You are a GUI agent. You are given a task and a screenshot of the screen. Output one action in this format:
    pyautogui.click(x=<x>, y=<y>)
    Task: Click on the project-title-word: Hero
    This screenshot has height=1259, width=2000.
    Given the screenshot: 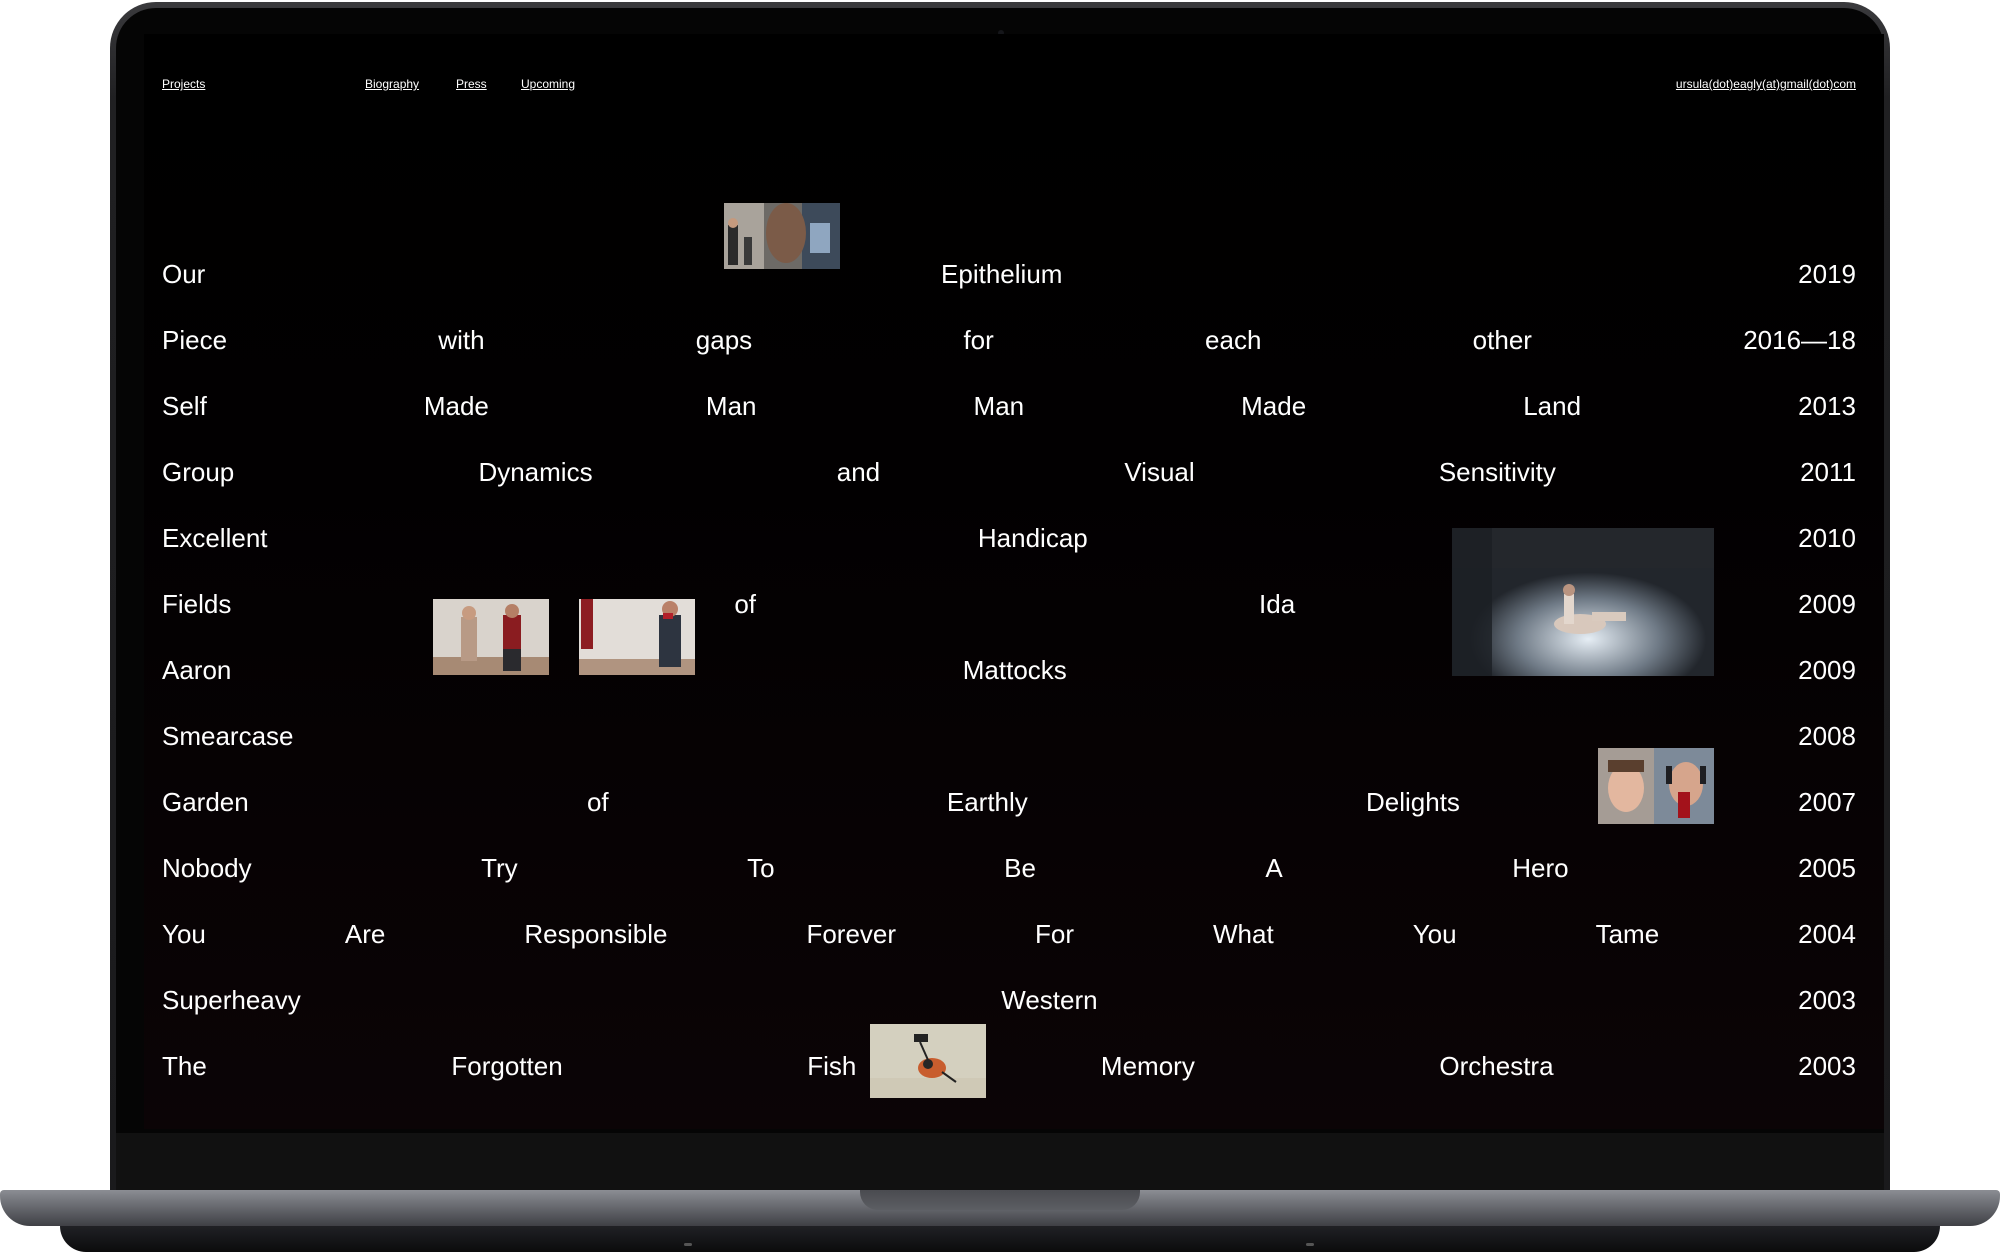 What is the action you would take?
    pyautogui.click(x=1540, y=867)
    